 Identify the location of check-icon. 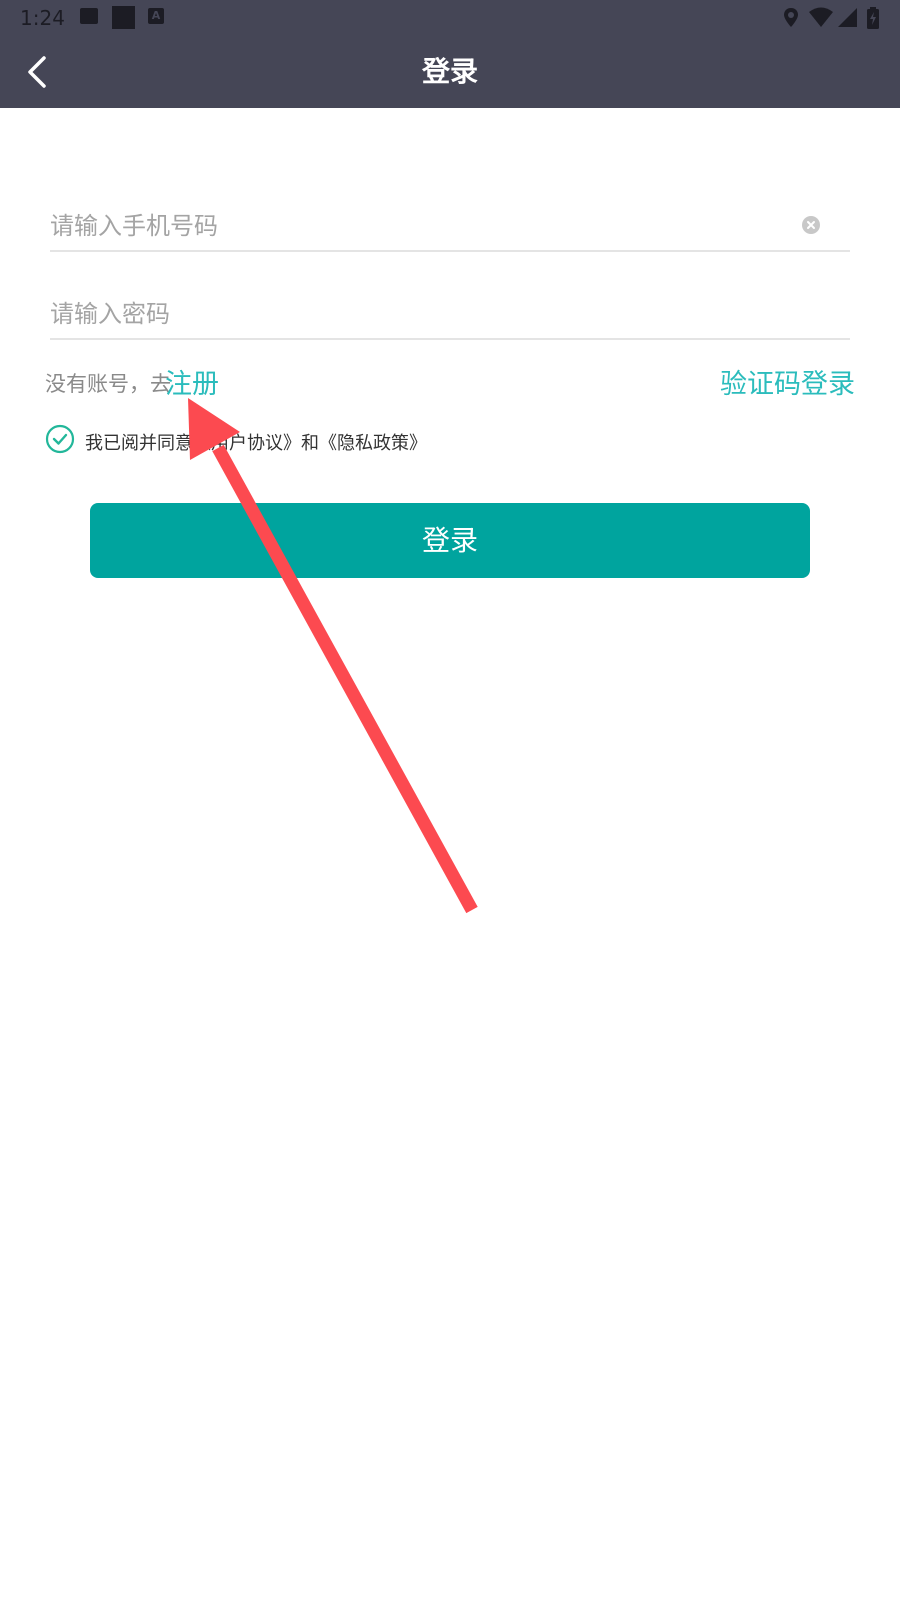
(60, 439).